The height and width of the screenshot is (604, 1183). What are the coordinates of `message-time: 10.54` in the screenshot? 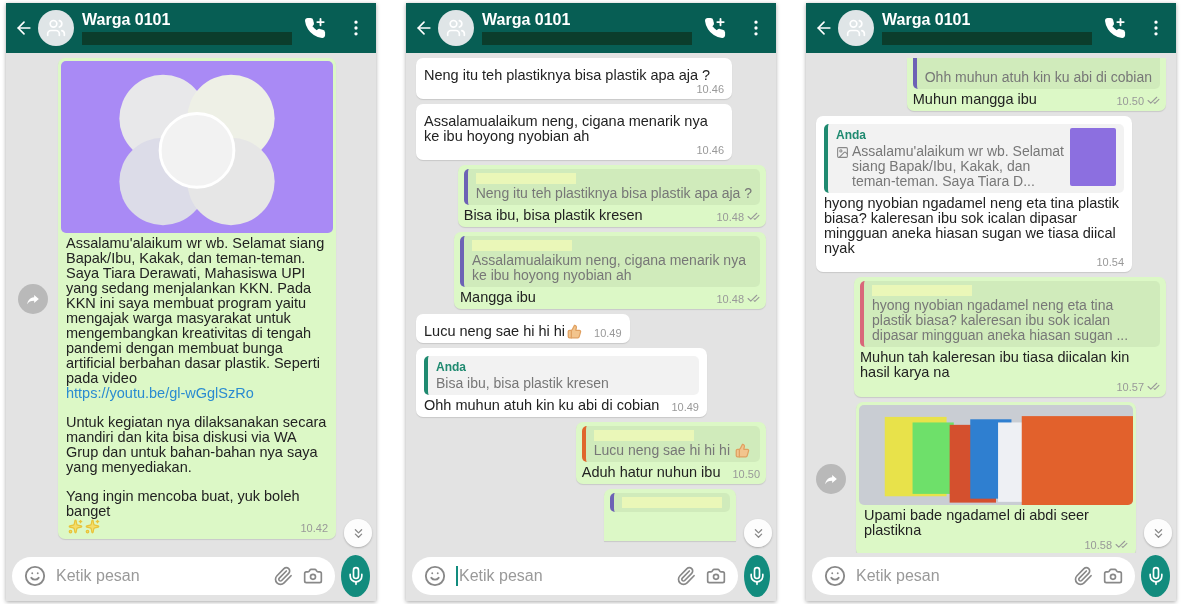 It's located at (1110, 262).